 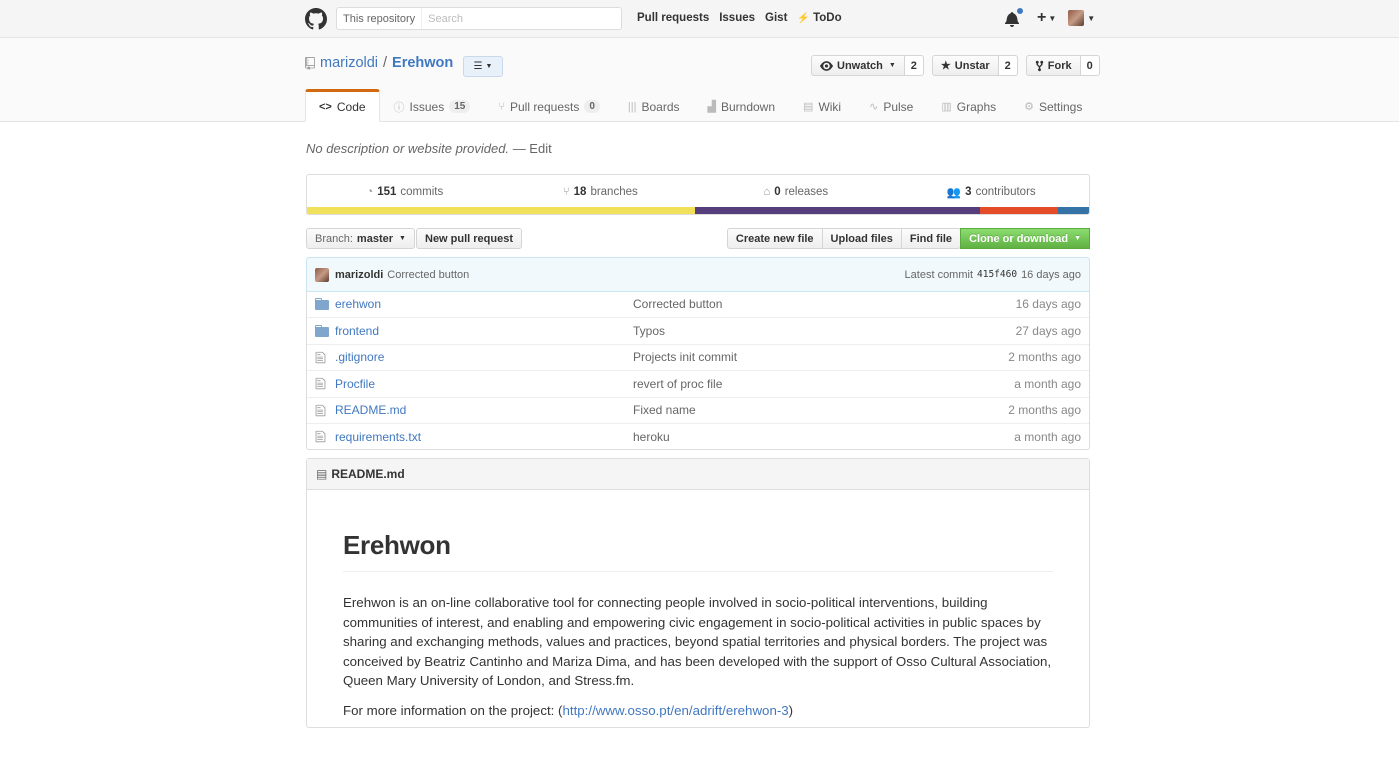 I want to click on file-commit-message: revert of proc file, so click(x=787, y=384).